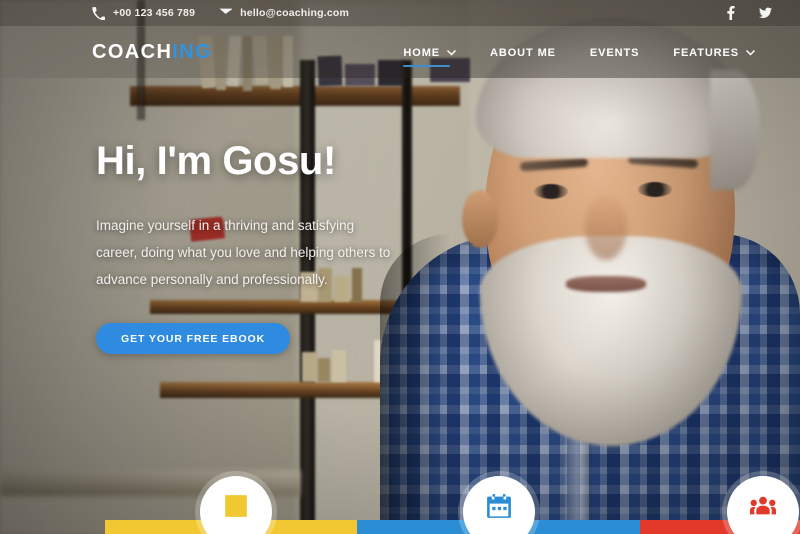 The image size is (800, 534). I want to click on nav-item-events: EVENTS, so click(614, 52).